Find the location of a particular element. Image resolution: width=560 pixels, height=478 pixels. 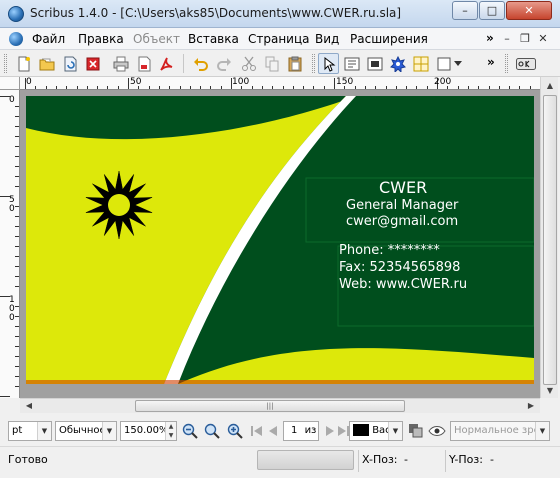

shape-icon is located at coordinates (443, 63).